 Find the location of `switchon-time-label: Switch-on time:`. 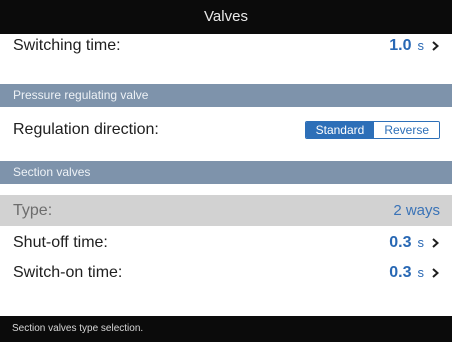

switchon-time-label: Switch-on time: is located at coordinates (68, 272).